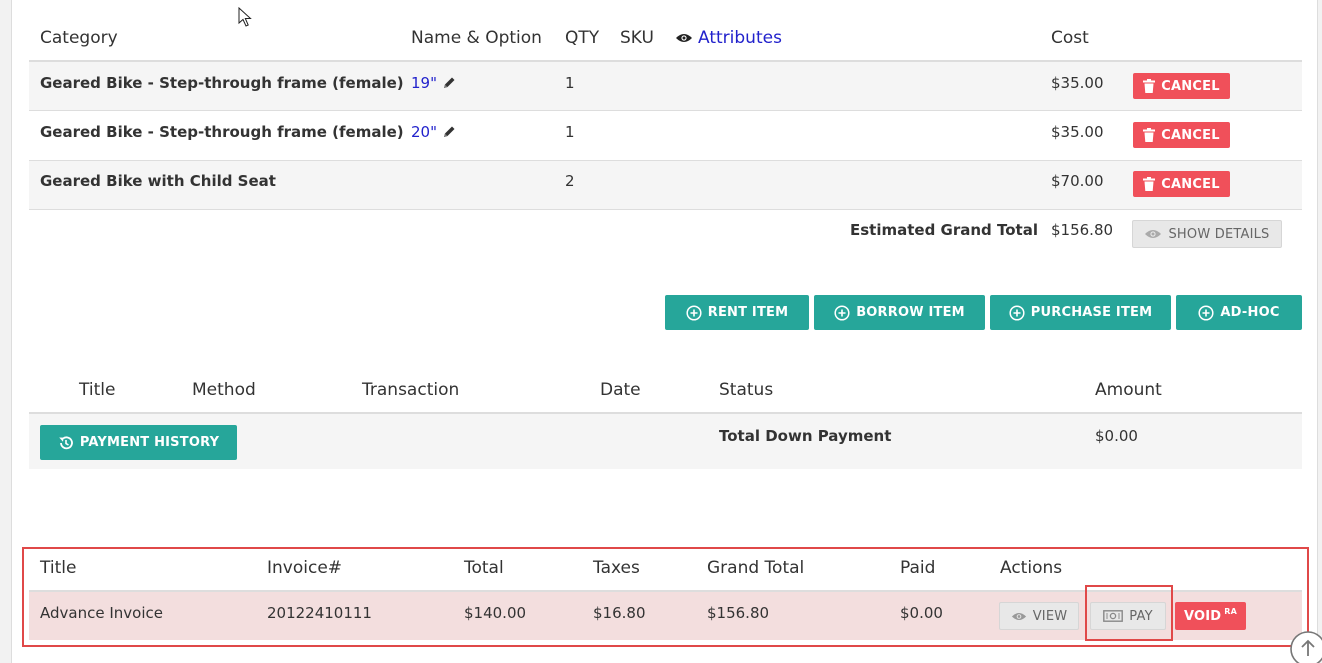 This screenshot has height=663, width=1322. I want to click on header-sku: SKU, so click(637, 38).